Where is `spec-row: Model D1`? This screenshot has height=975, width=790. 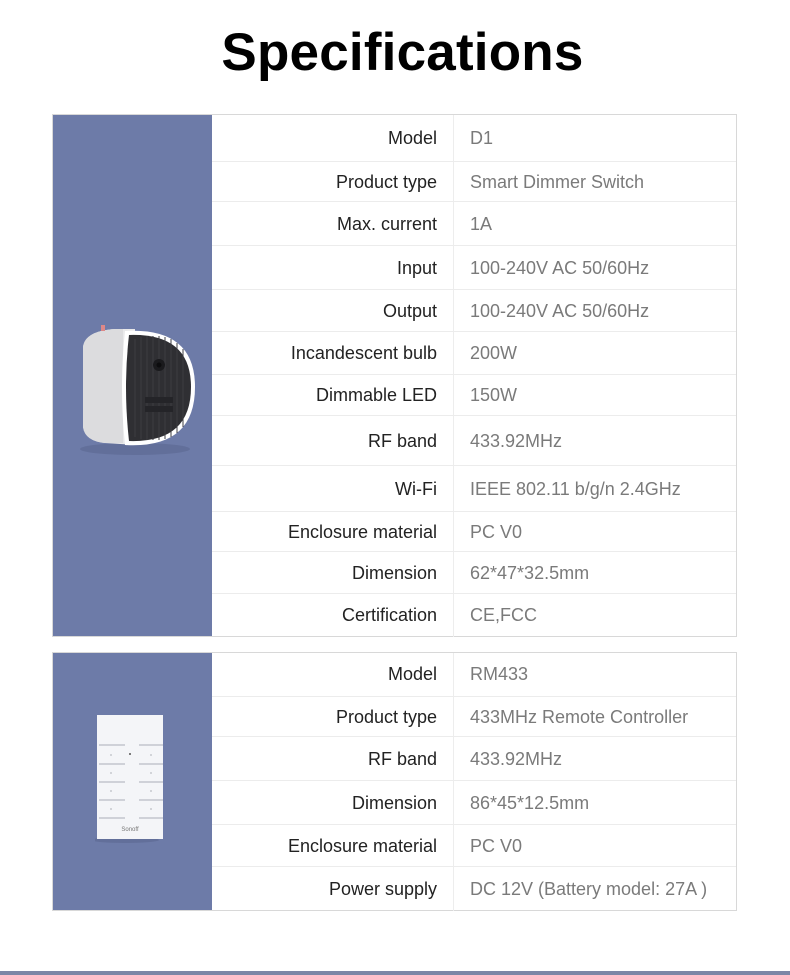
spec-row: Model D1 is located at coordinates (474, 138).